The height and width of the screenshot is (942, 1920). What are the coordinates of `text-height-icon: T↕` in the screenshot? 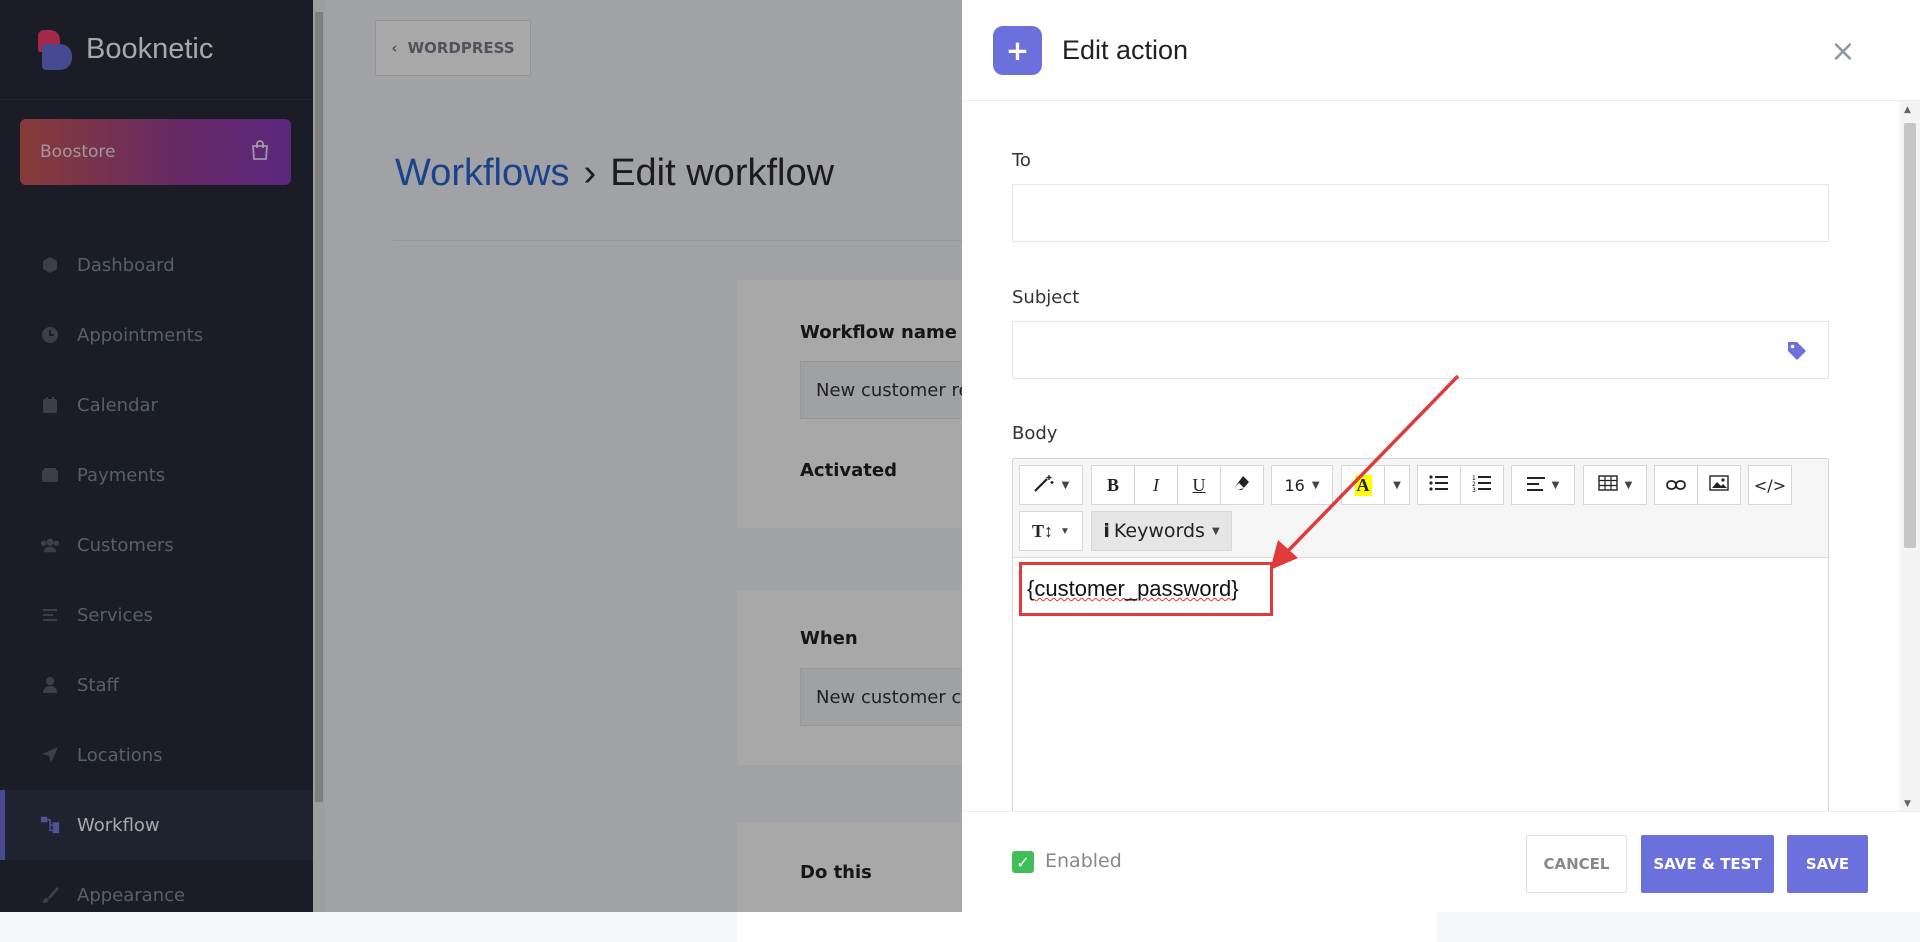 It's located at (1043, 530).